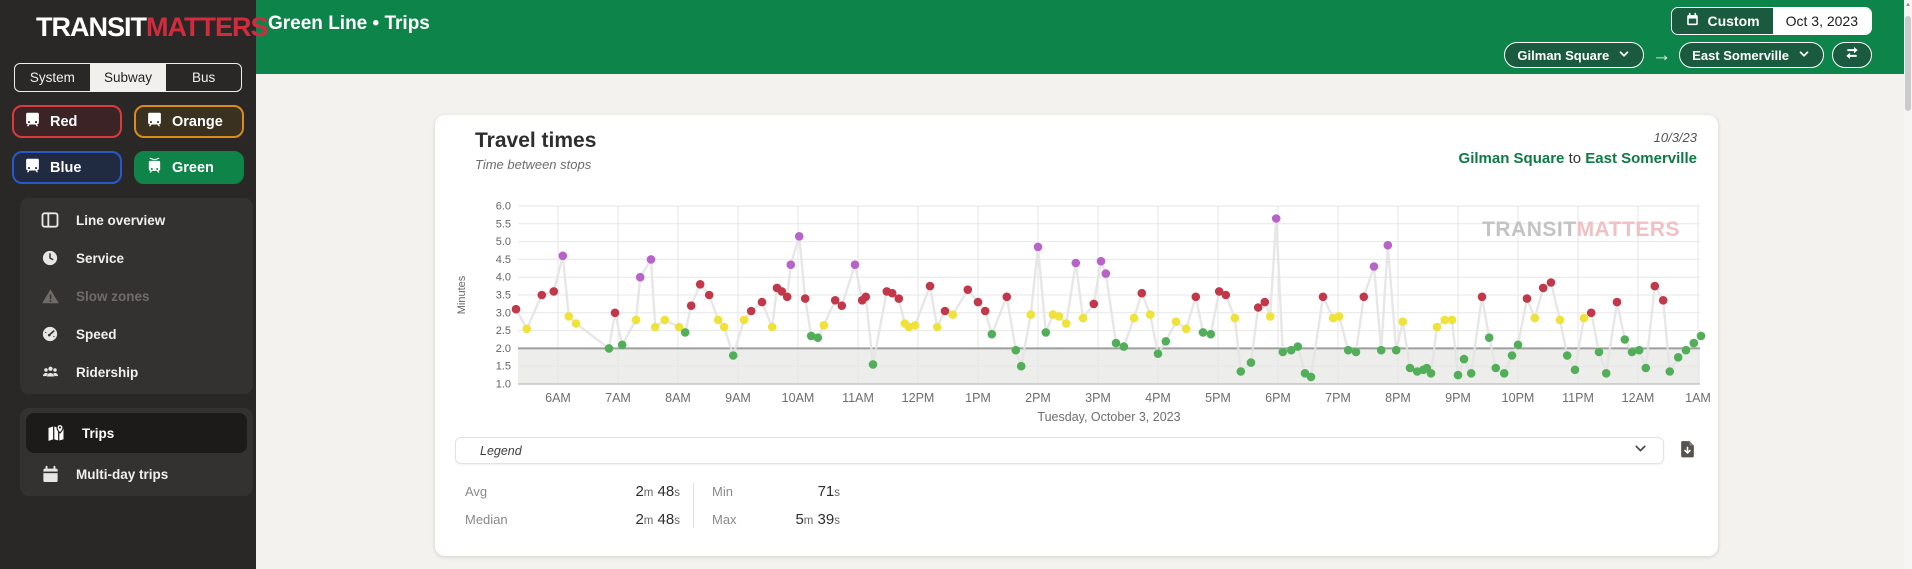 Image resolution: width=1912 pixels, height=569 pixels. Describe the element at coordinates (1722, 21) in the screenshot. I see `date-range-toggle: Custom` at that location.